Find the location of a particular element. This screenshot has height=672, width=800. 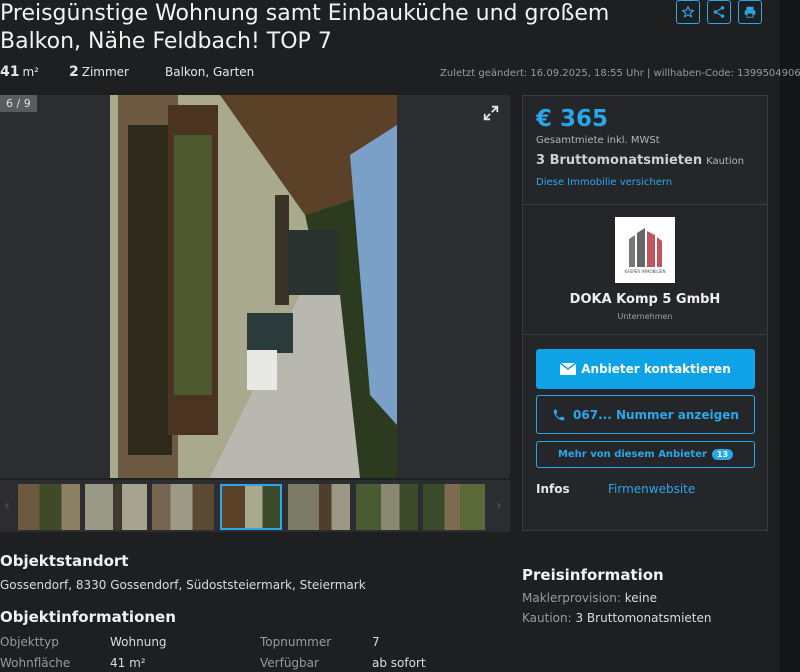

star-icon is located at coordinates (688, 11).